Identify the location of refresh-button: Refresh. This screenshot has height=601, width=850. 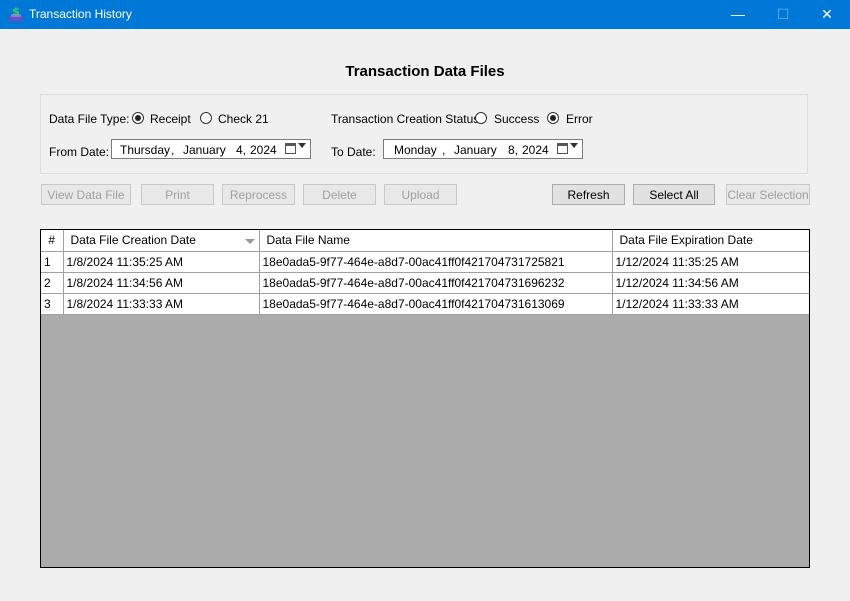
(588, 194).